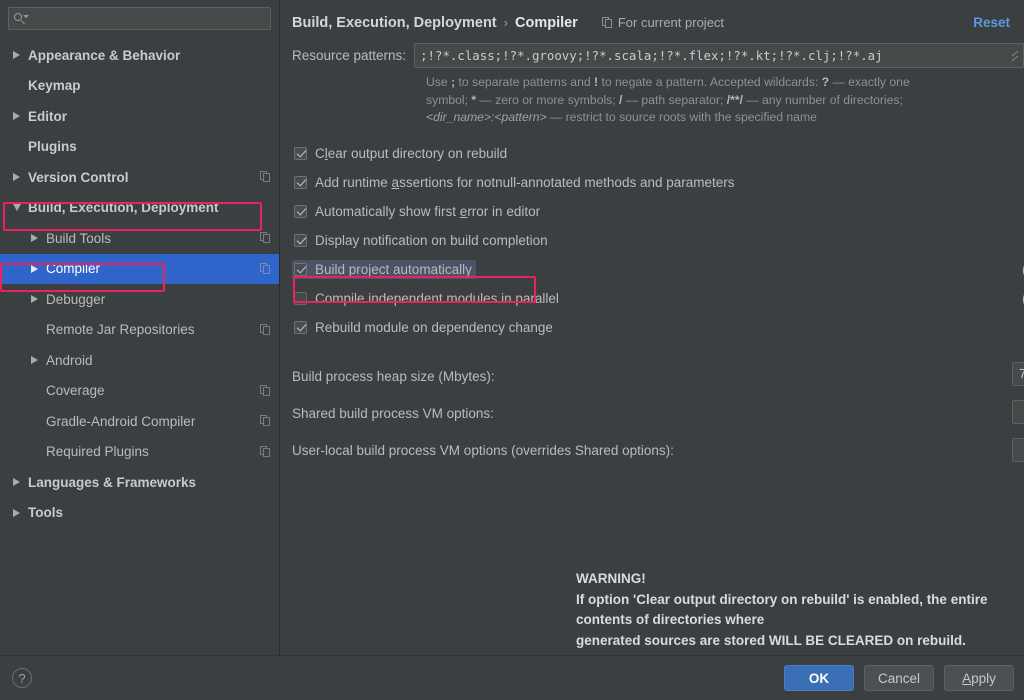 The height and width of the screenshot is (700, 1024). I want to click on checkbox-automatically-show-first-error-in-editor: Automatically show first error in editor, so click(418, 211).